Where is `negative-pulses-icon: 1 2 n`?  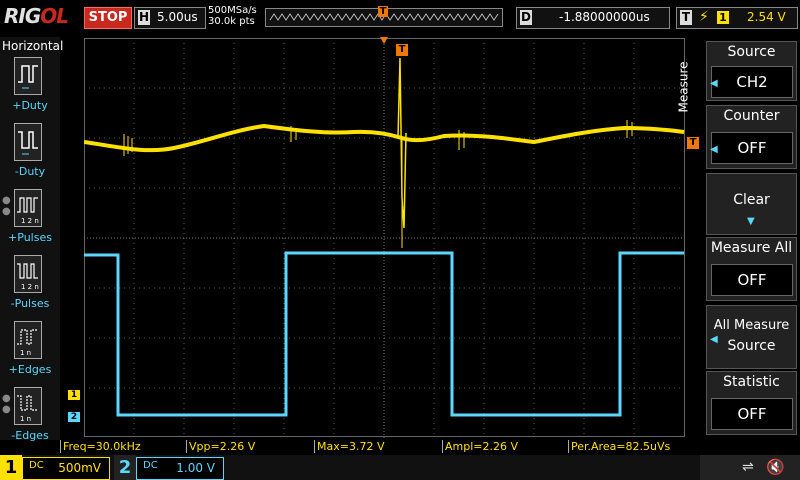 negative-pulses-icon: 1 2 n is located at coordinates (28, 274).